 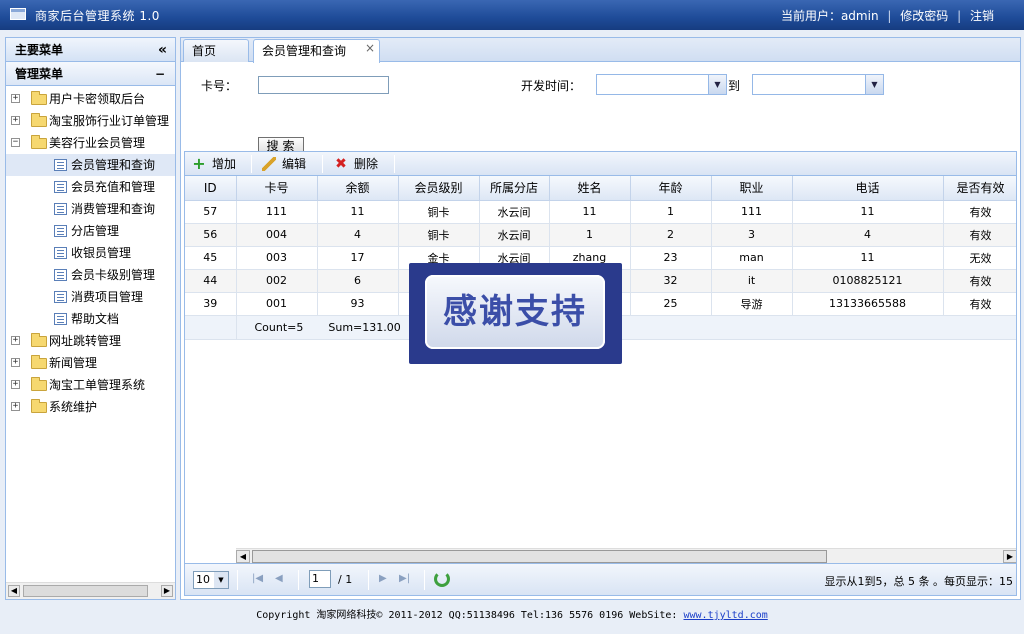 I want to click on table-cell: 1, so click(x=590, y=235).